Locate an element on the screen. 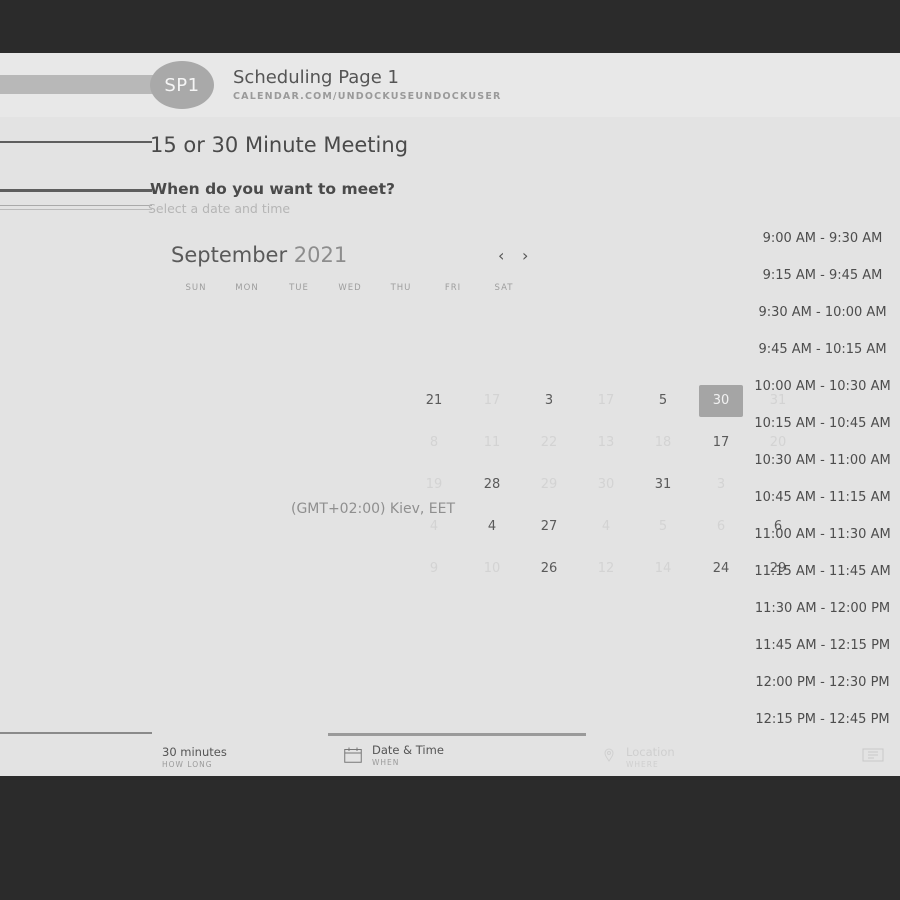  time-slot: 10:30 AM - 11:00 AM is located at coordinates (822, 460).